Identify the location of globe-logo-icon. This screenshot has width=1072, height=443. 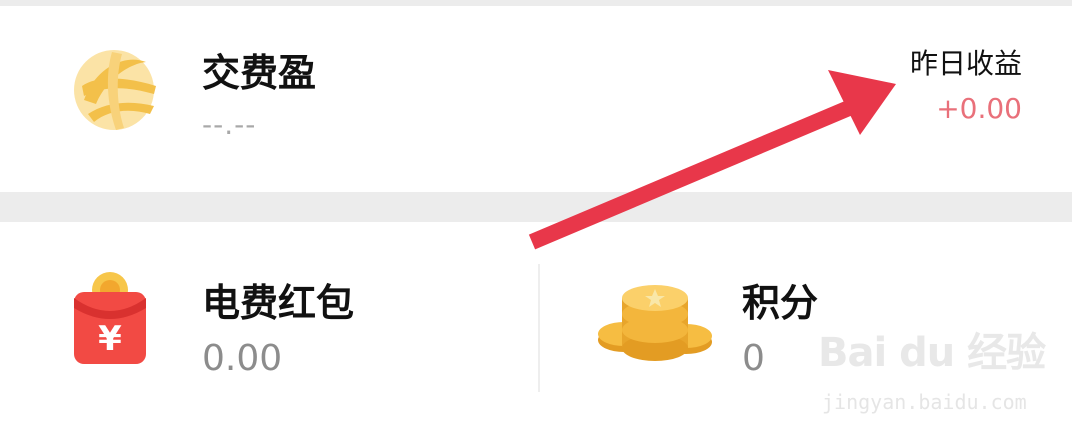
(115, 90).